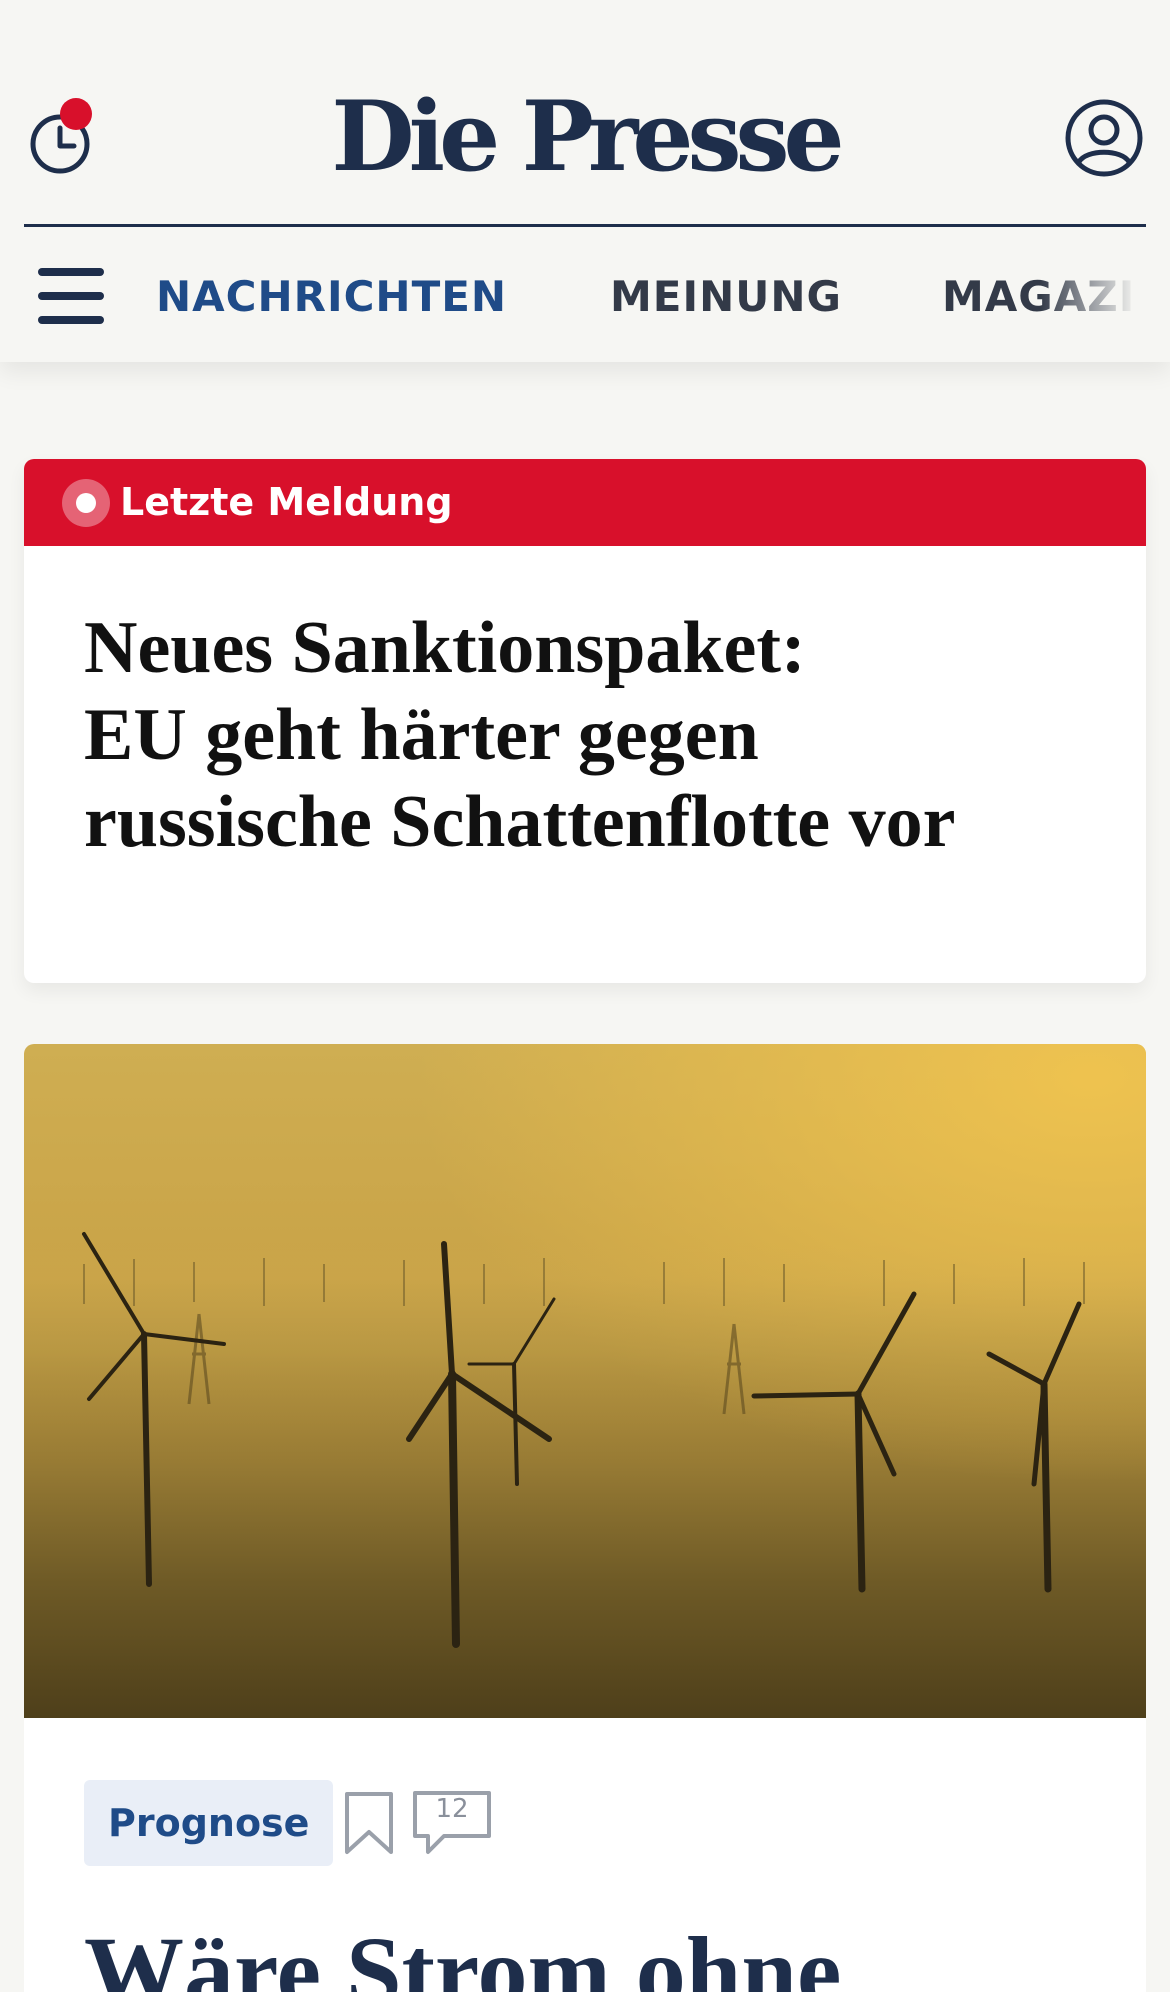 The height and width of the screenshot is (1992, 1170). Describe the element at coordinates (209, 1823) in the screenshot. I see `article-tag: Prognose` at that location.